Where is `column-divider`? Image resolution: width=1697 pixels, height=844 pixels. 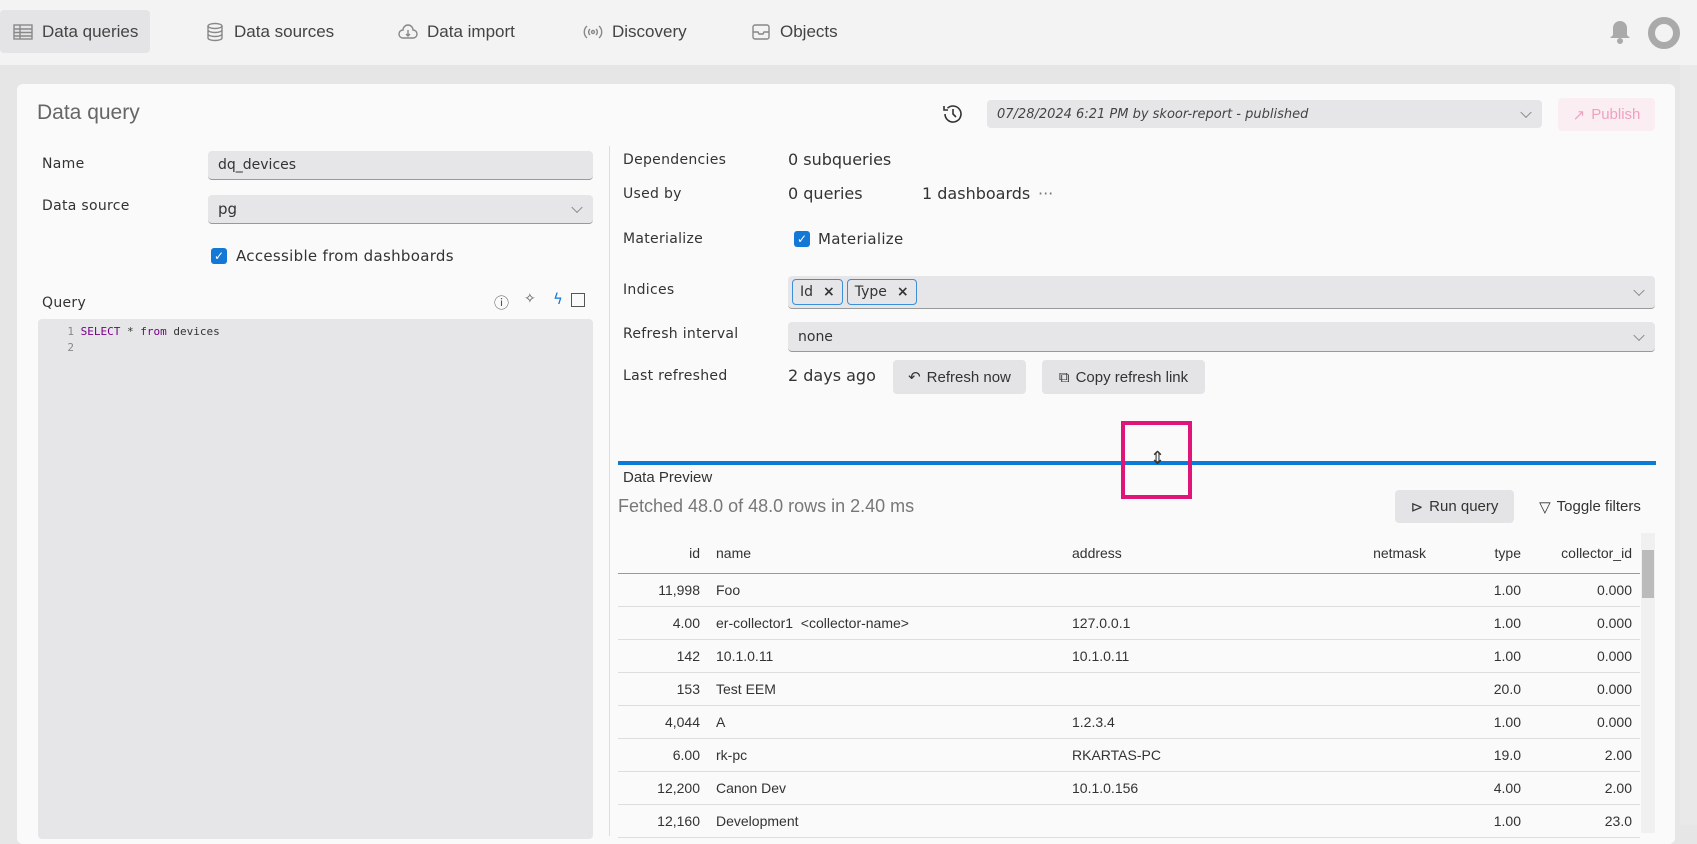 column-divider is located at coordinates (609, 491).